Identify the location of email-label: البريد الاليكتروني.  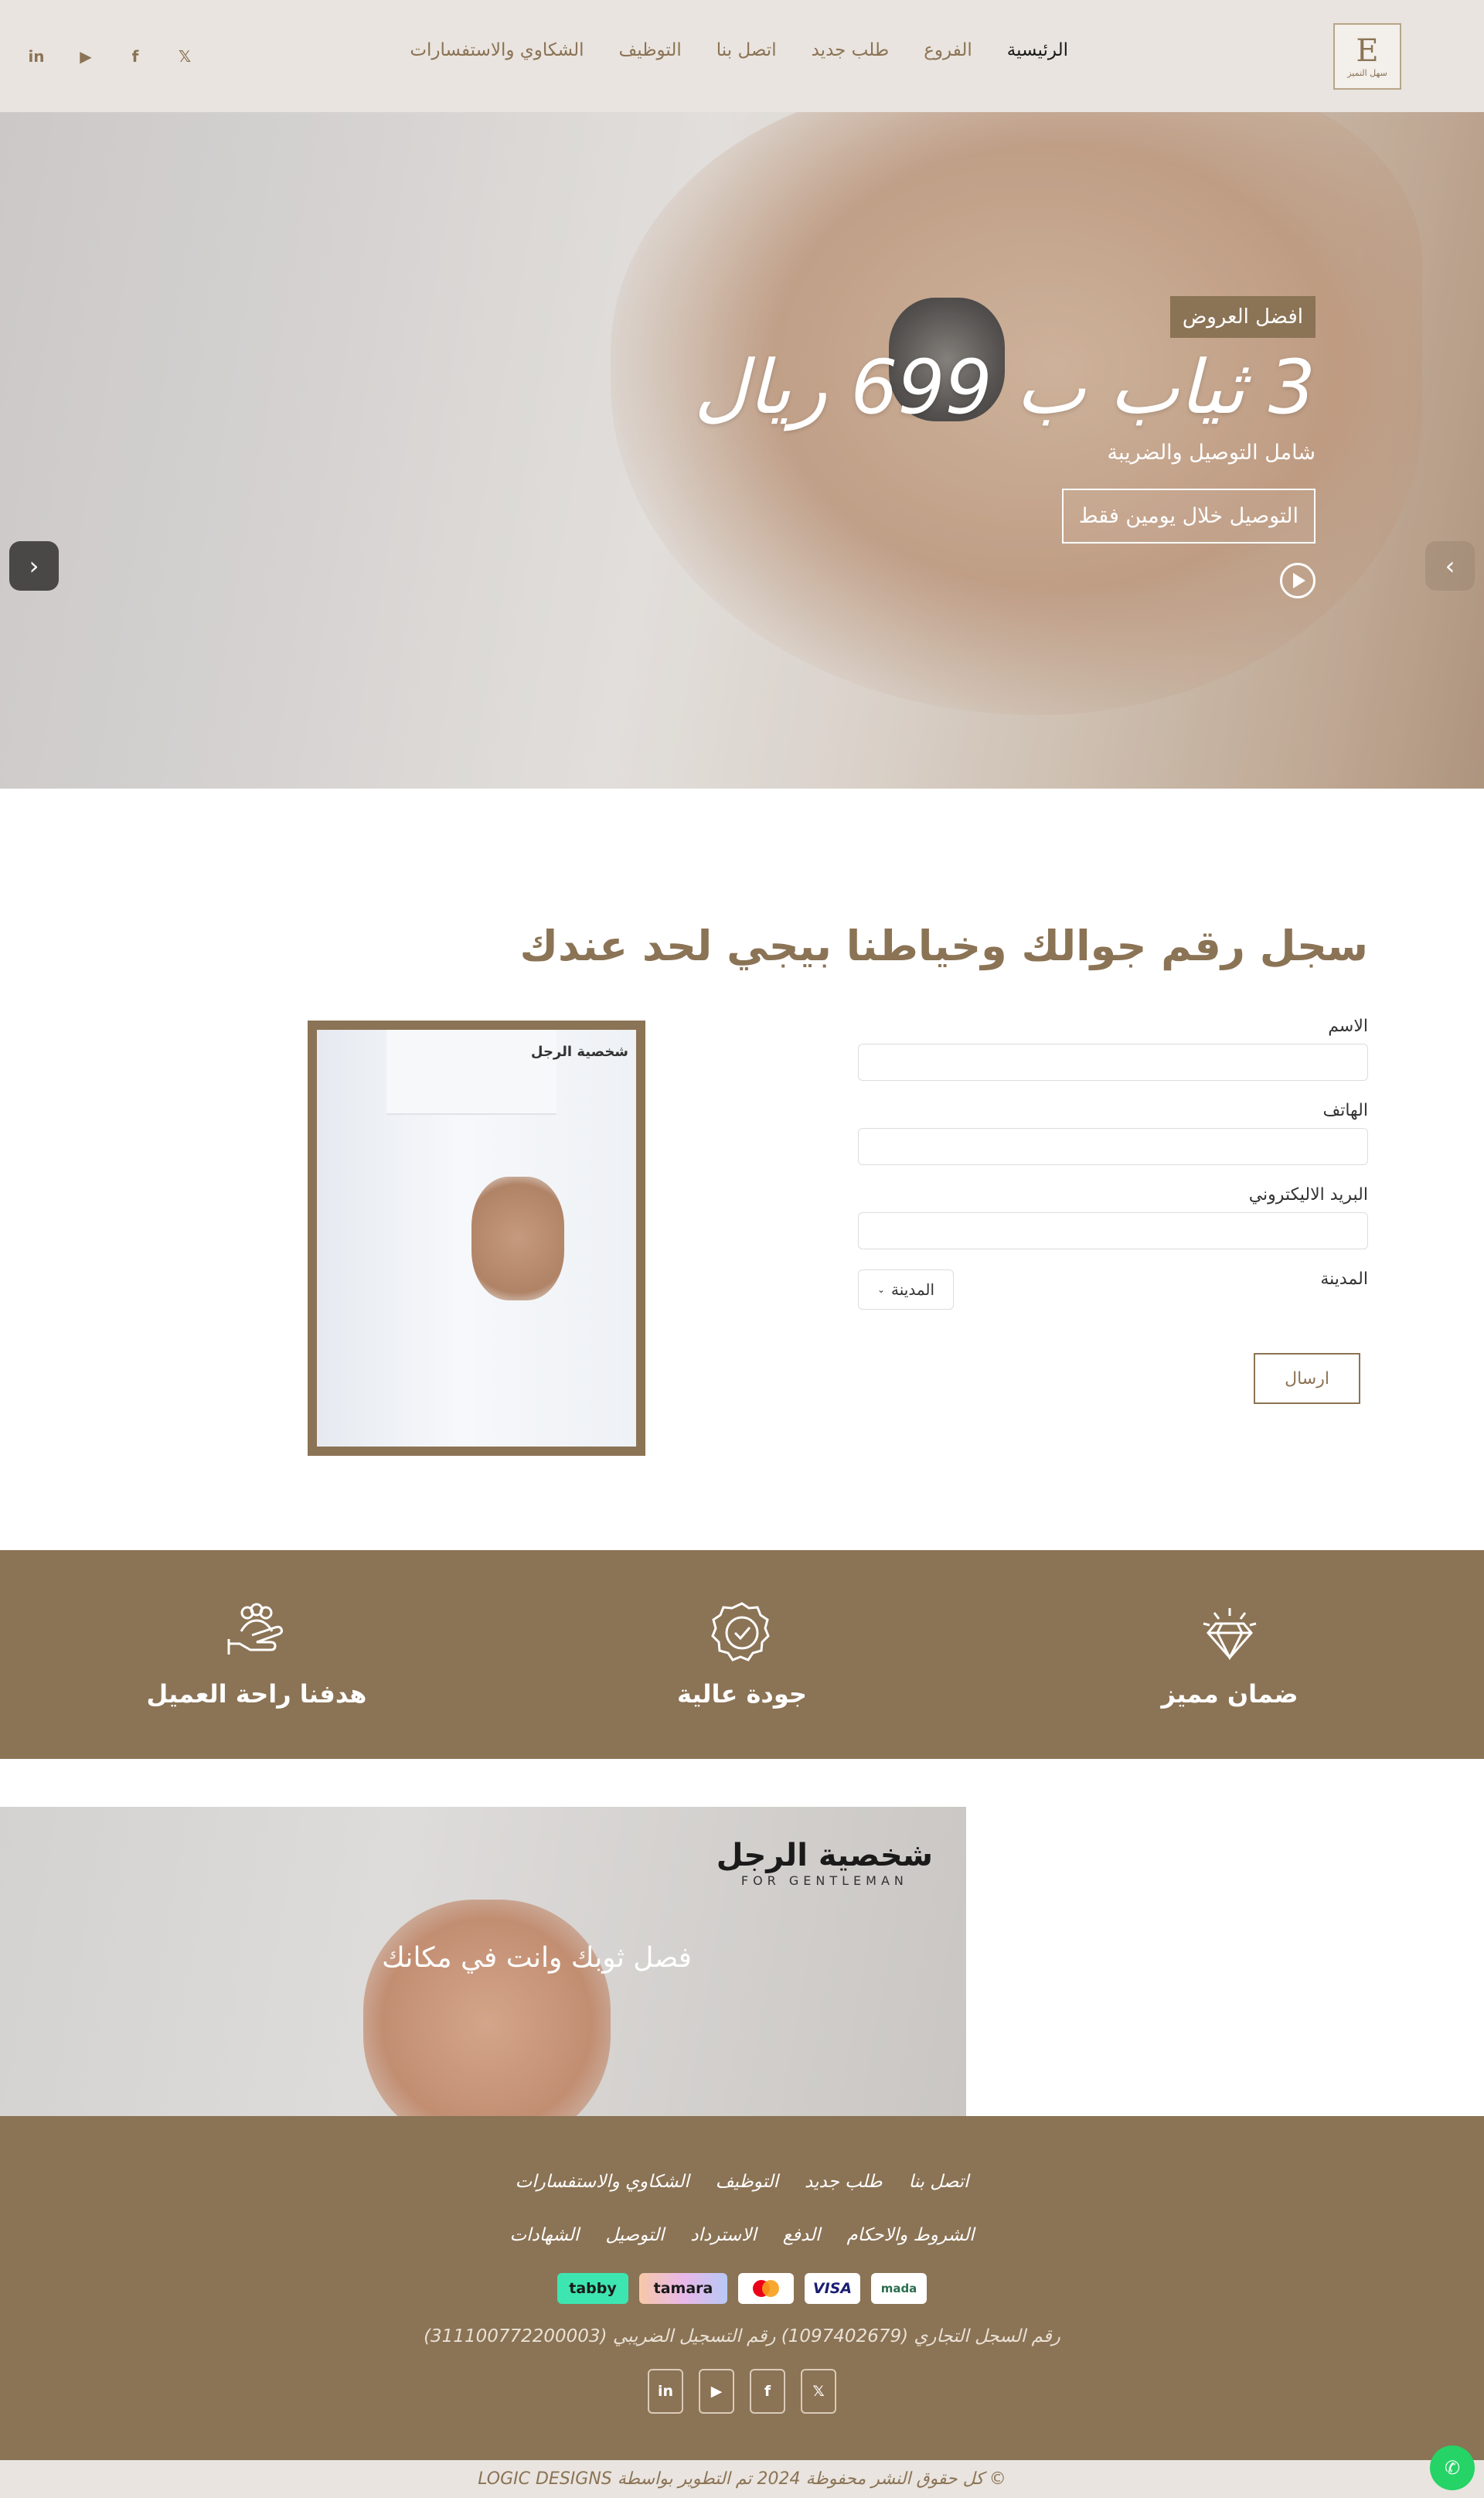
(1308, 1195).